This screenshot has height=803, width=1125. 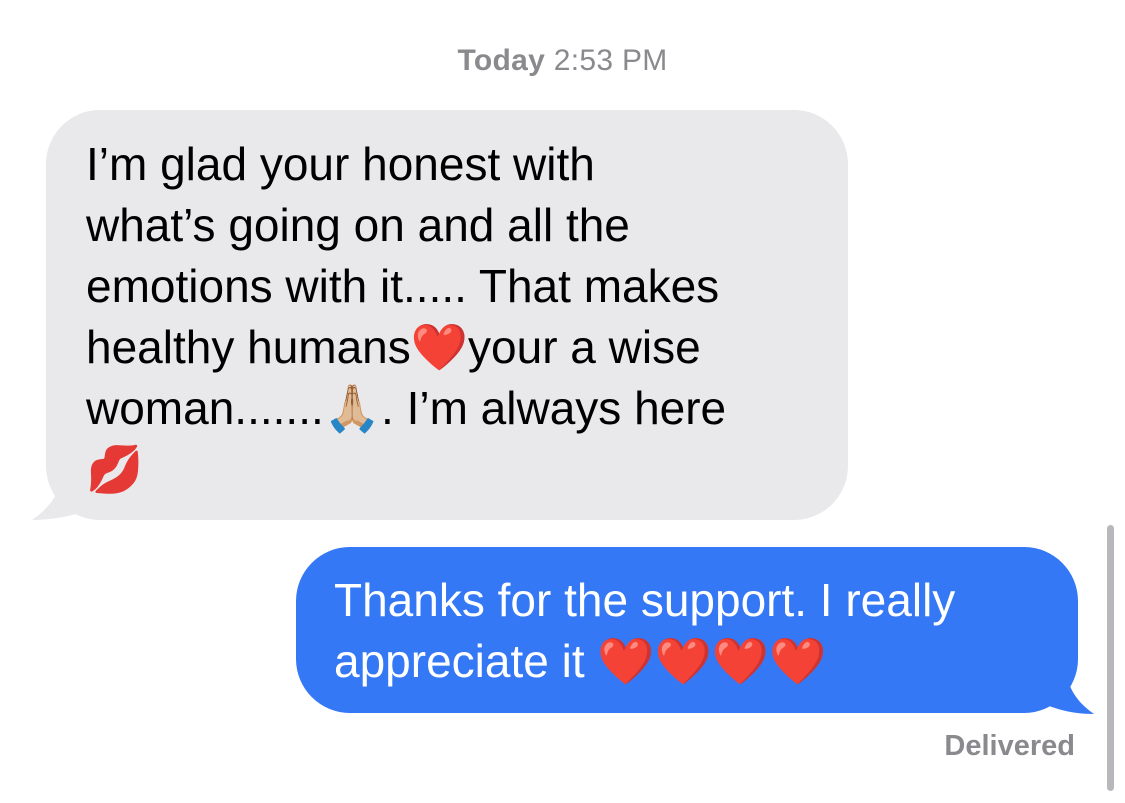 I want to click on scrollbar, so click(x=1110, y=658).